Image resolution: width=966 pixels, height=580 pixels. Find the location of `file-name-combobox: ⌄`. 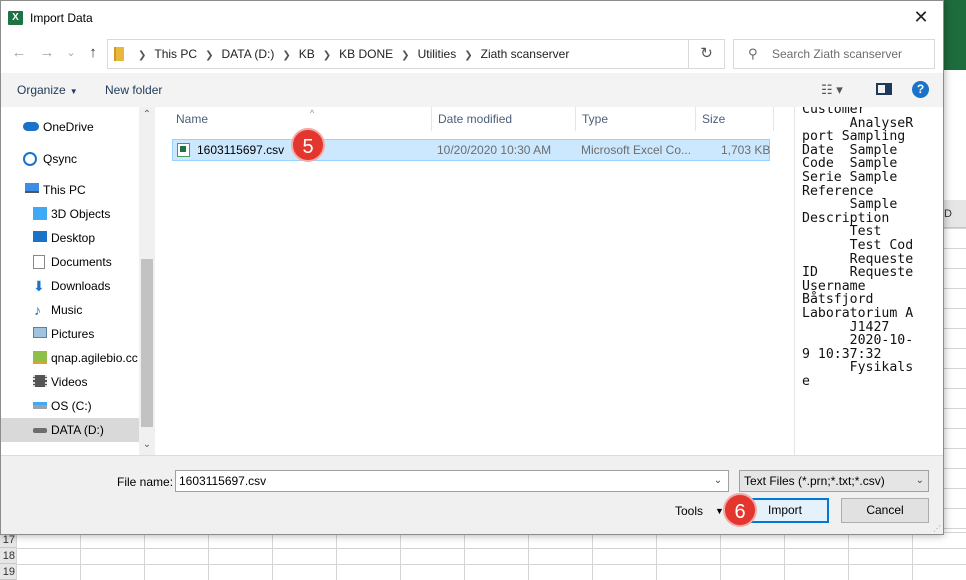

file-name-combobox: ⌄ is located at coordinates (452, 481).